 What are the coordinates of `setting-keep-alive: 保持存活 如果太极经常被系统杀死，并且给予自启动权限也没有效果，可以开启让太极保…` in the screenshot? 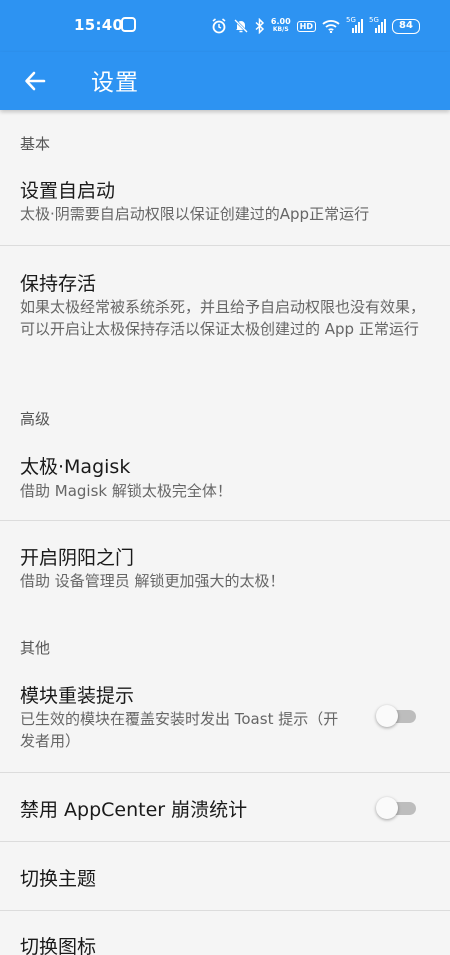 It's located at (225, 311).